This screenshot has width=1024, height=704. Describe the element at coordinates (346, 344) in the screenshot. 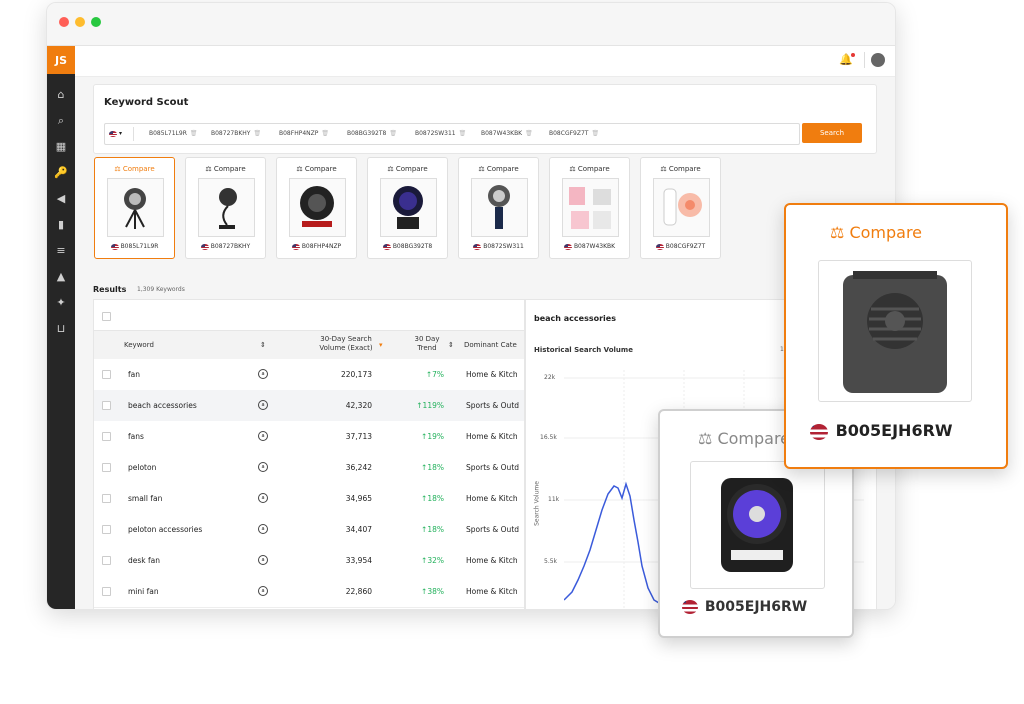

I see `col-volume: 30-Day Search Volume (Exact)` at that location.